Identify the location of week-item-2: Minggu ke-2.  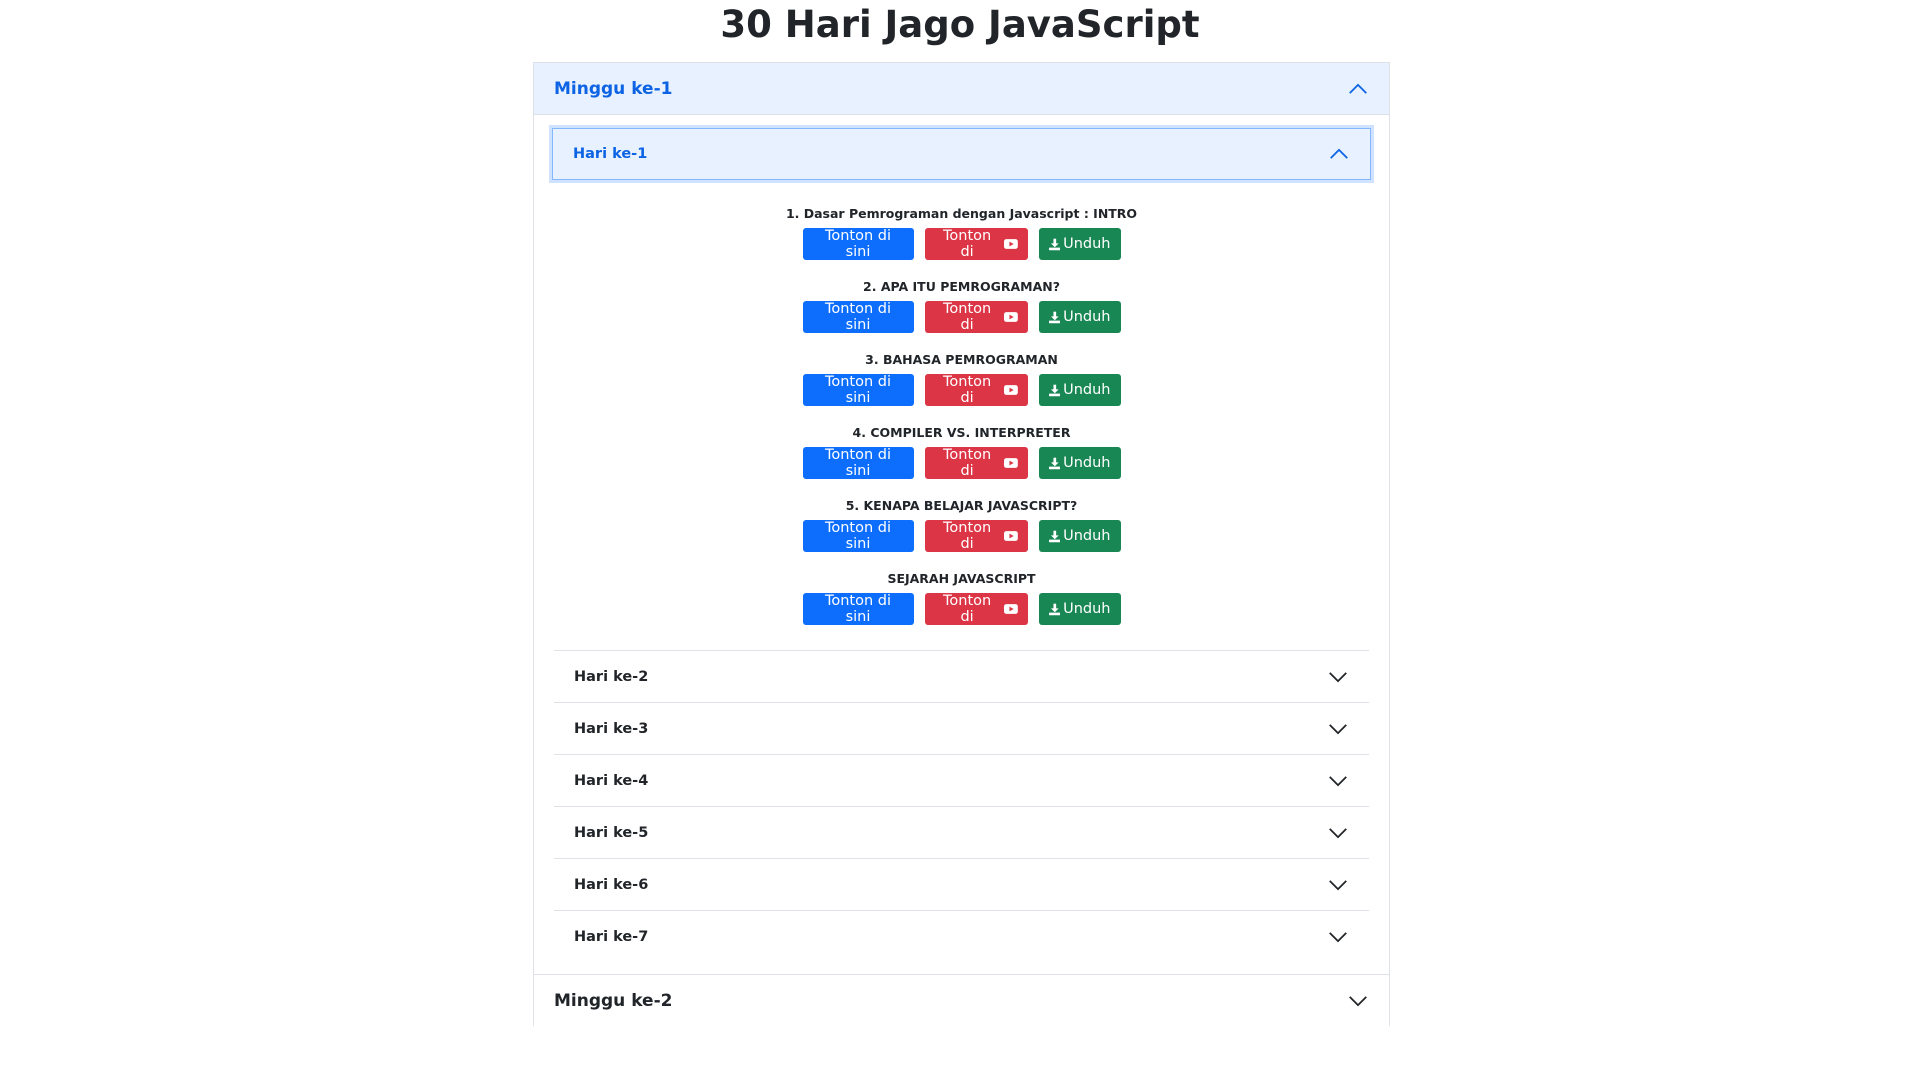
(961, 1000).